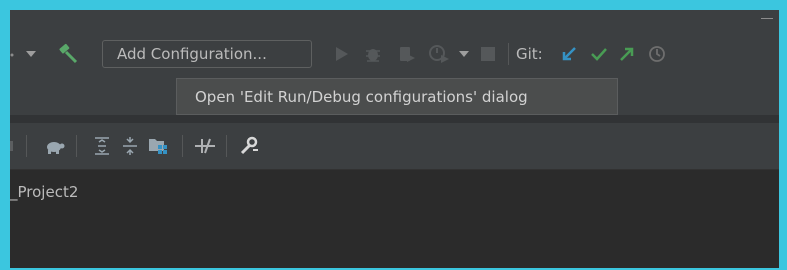  I want to click on git-history-icon, so click(657, 54).